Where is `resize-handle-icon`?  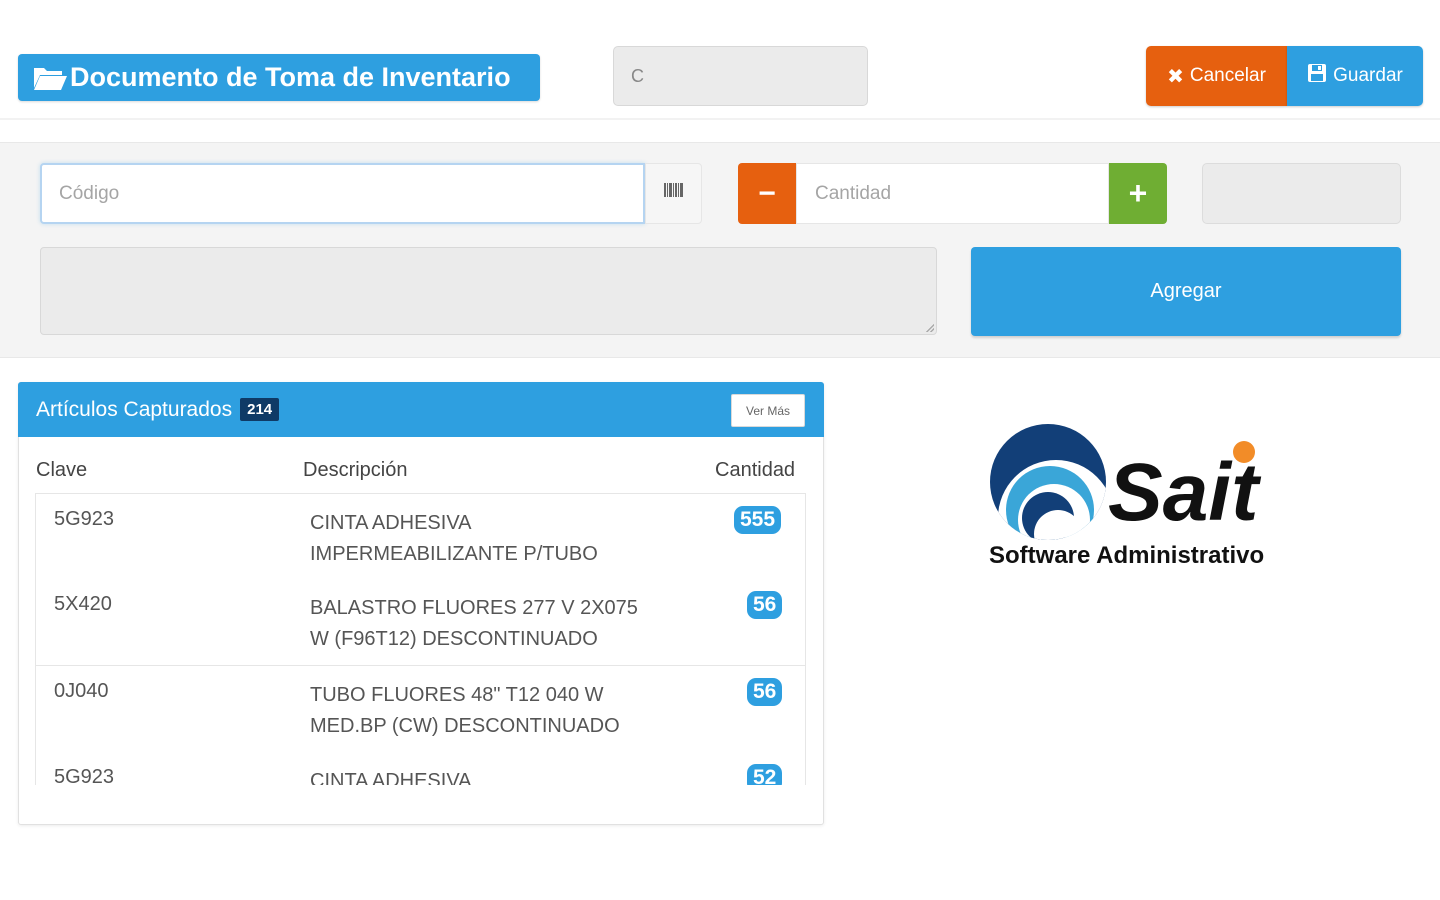 resize-handle-icon is located at coordinates (930, 328).